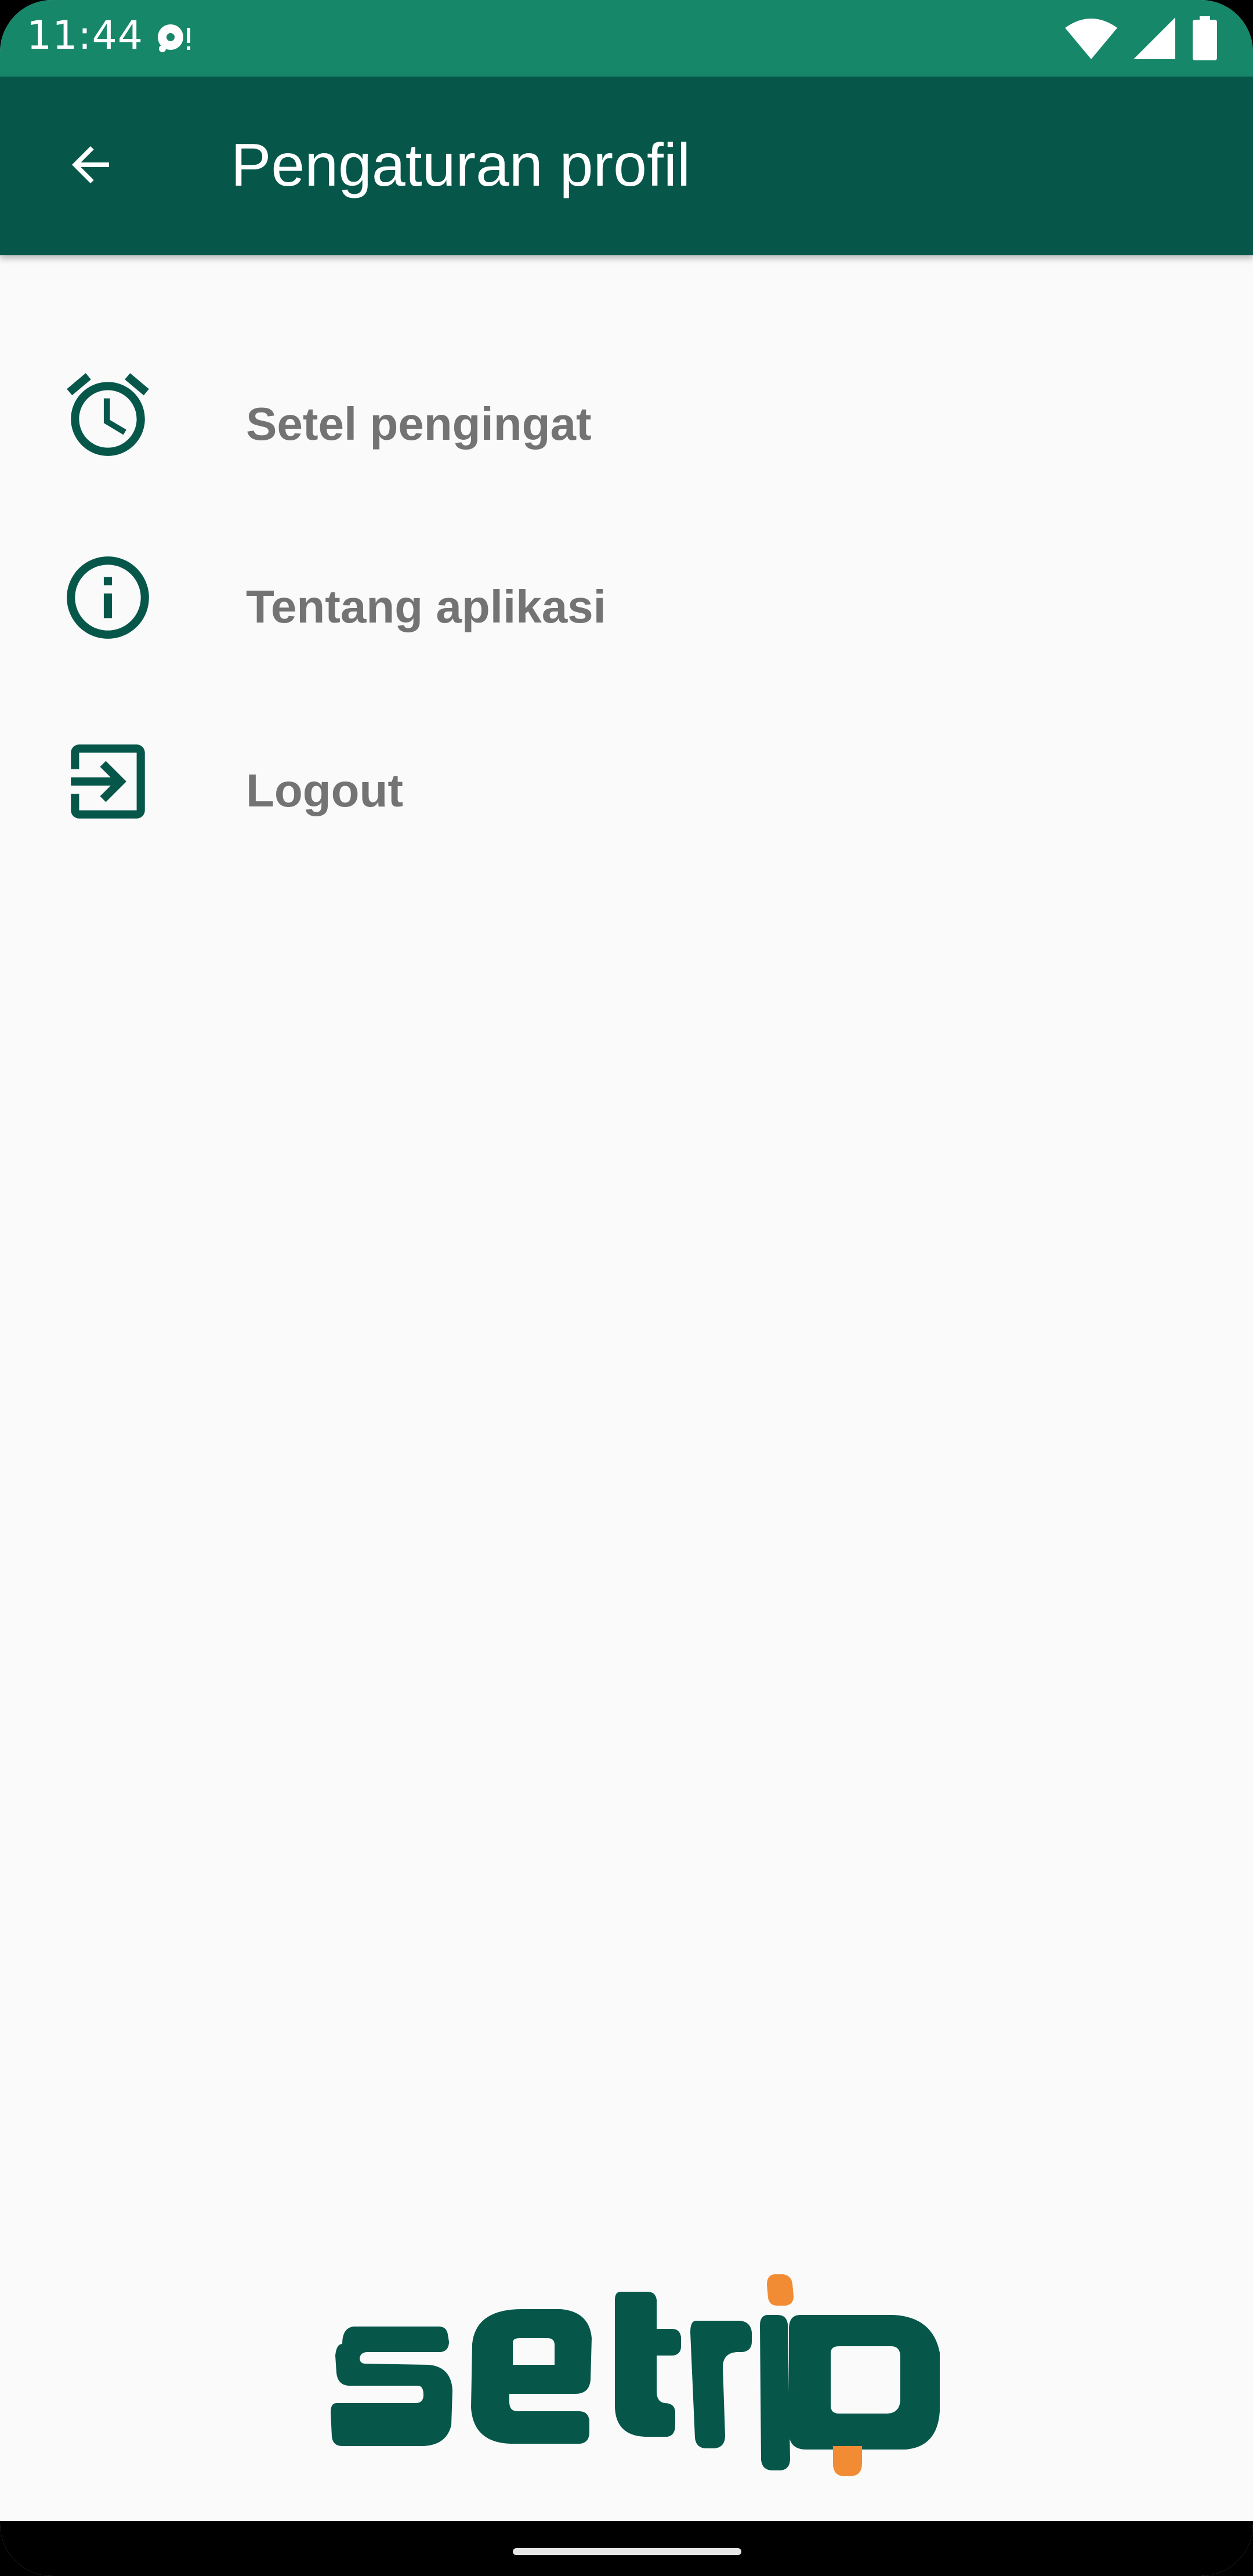  Describe the element at coordinates (108, 415) in the screenshot. I see `alarm-clock-icon` at that location.